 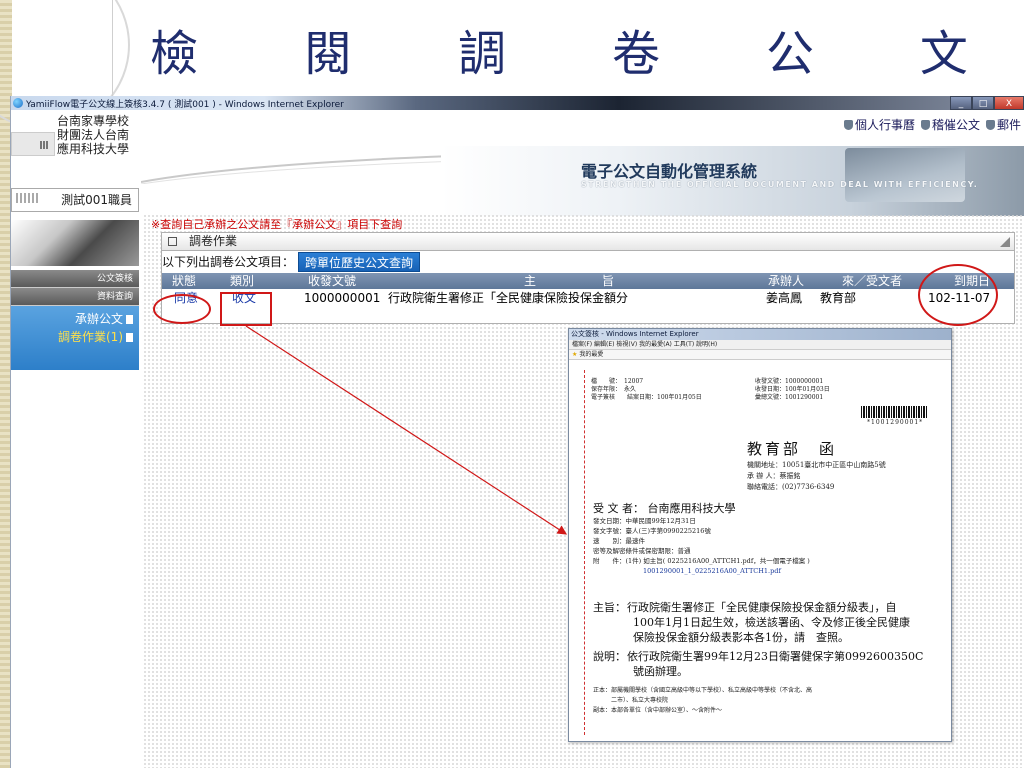 What do you see at coordinates (184, 281) in the screenshot?
I see `col-status: 狀態` at bounding box center [184, 281].